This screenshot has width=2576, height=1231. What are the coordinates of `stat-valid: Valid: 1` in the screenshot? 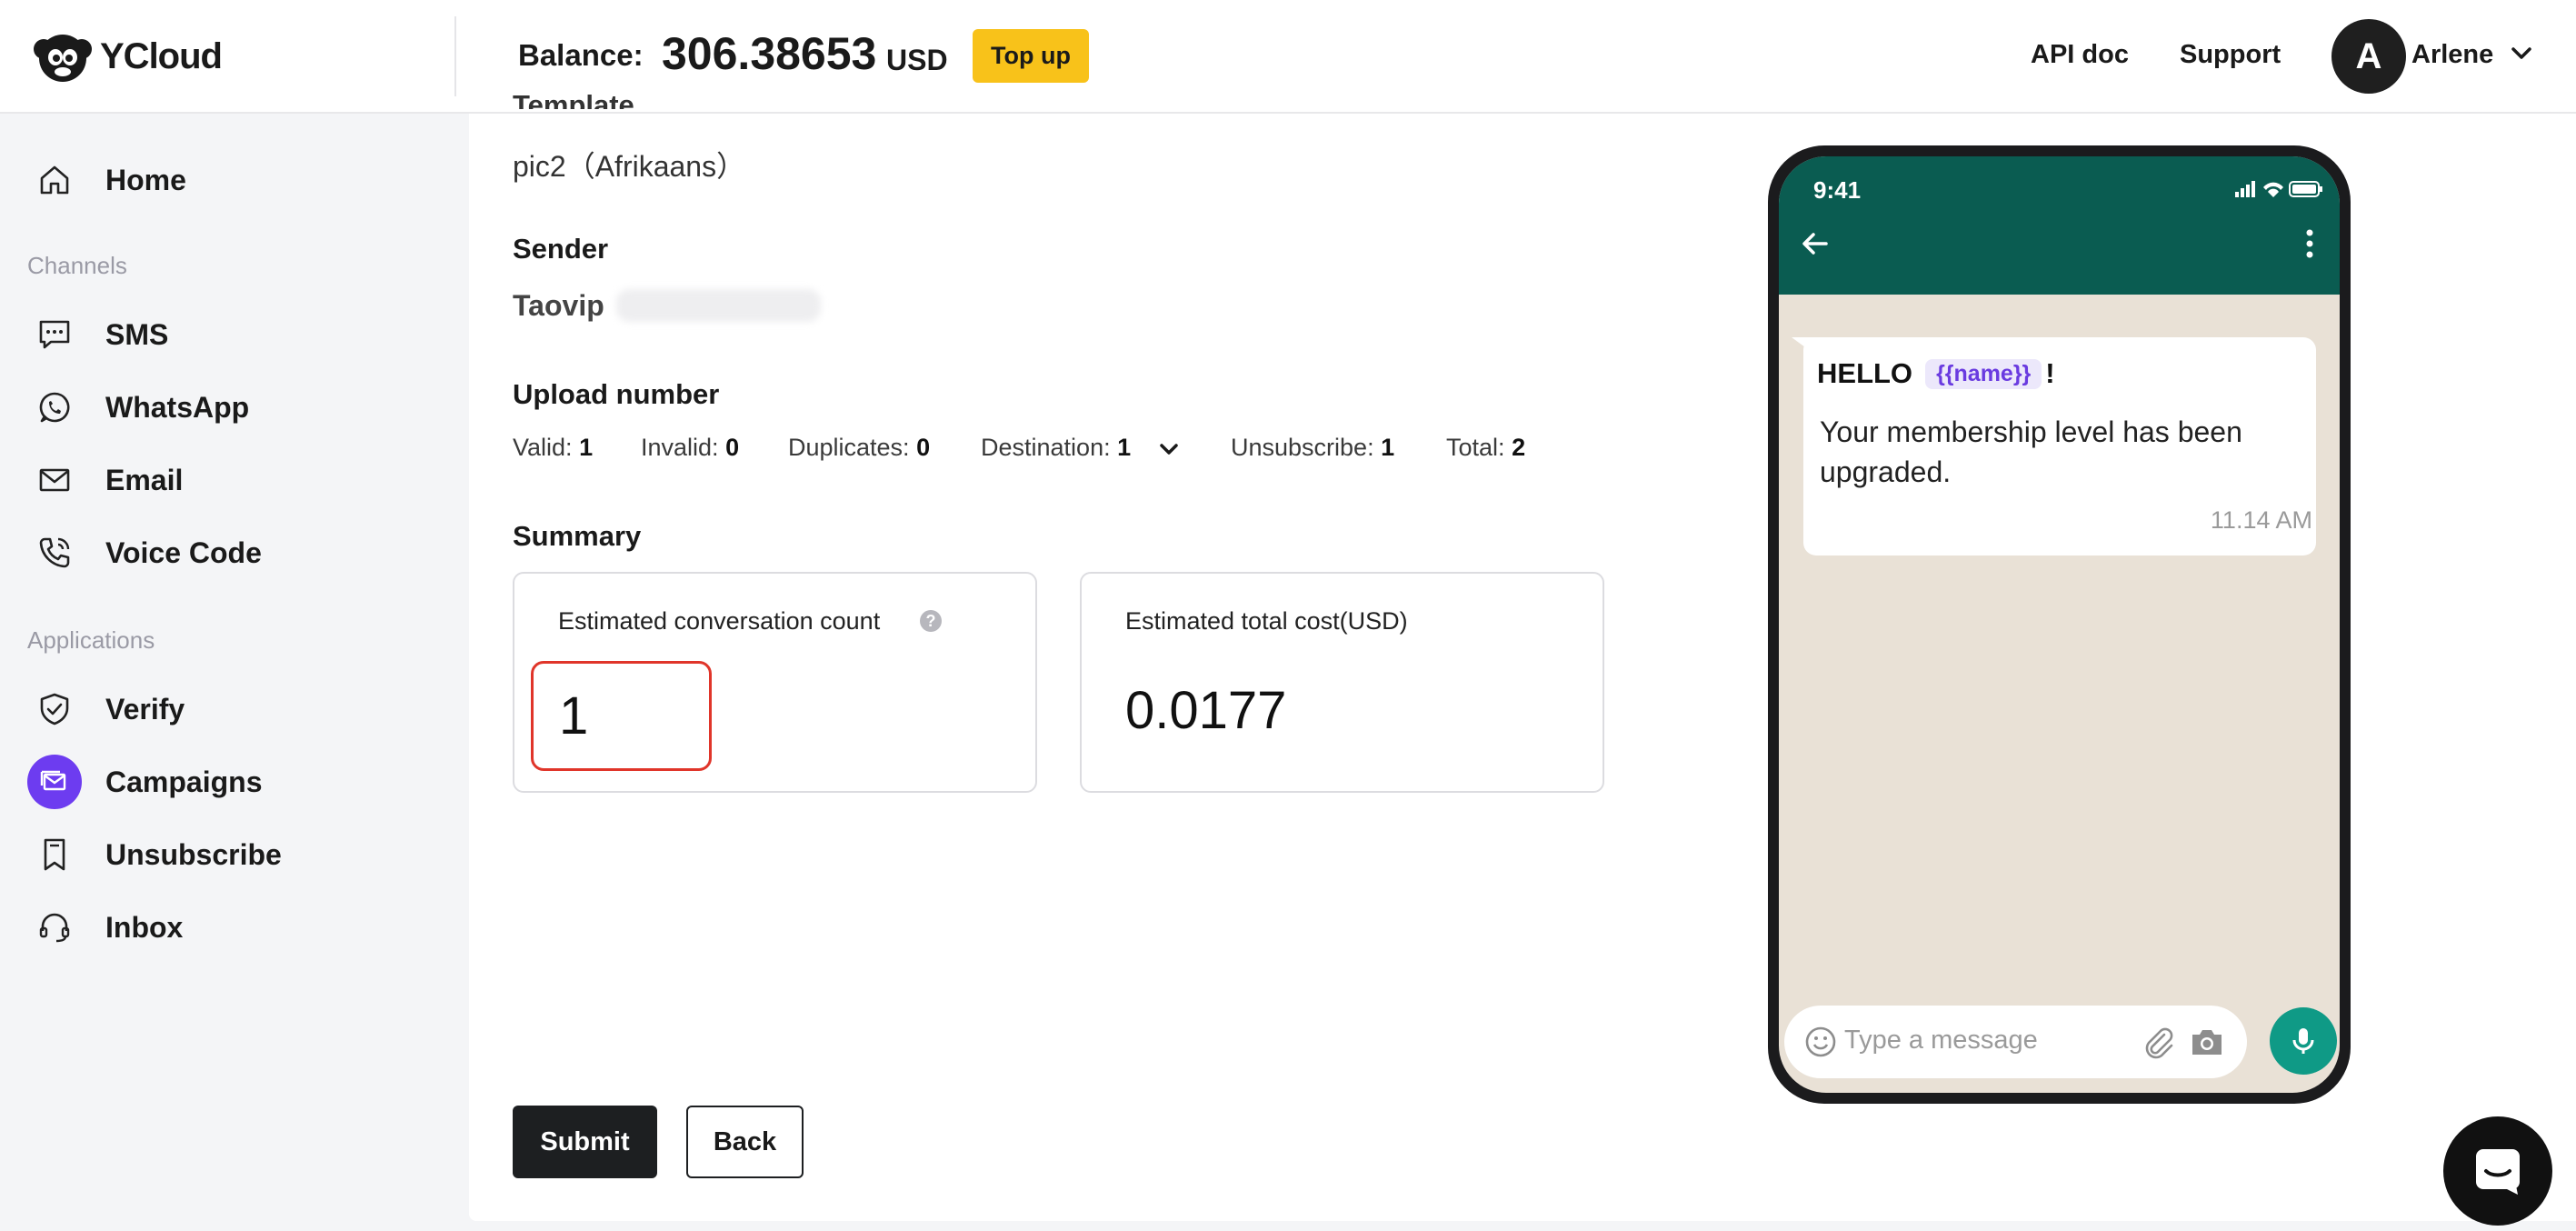 It's located at (553, 448).